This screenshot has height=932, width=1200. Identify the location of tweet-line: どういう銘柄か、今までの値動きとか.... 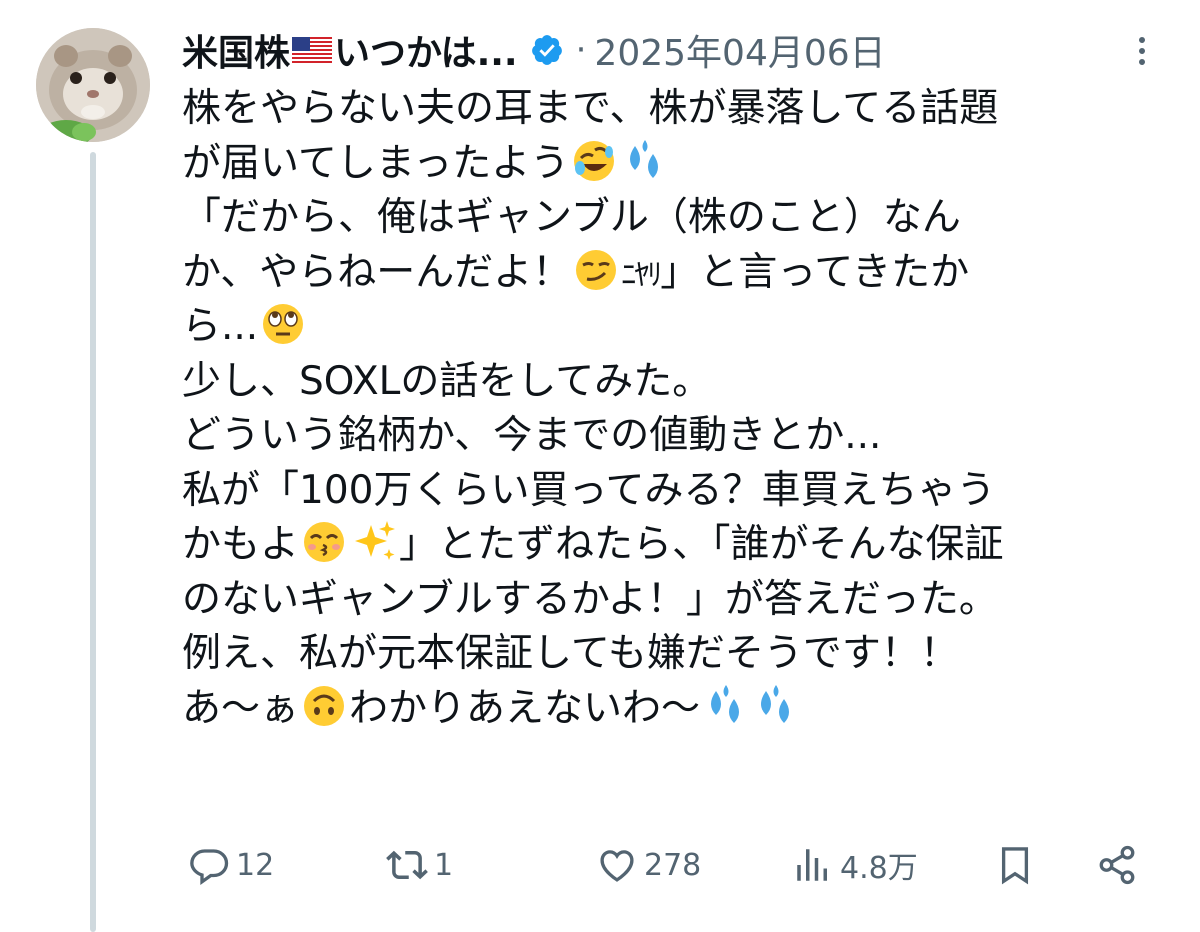
(532, 435).